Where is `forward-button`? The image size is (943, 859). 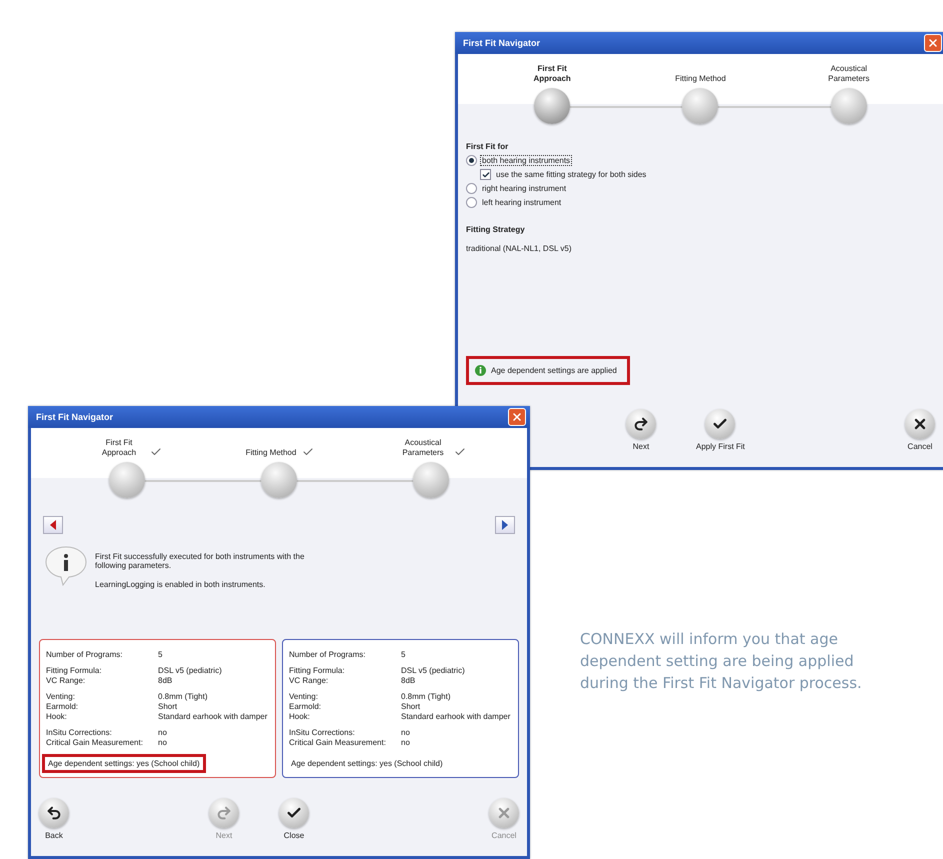 forward-button is located at coordinates (505, 525).